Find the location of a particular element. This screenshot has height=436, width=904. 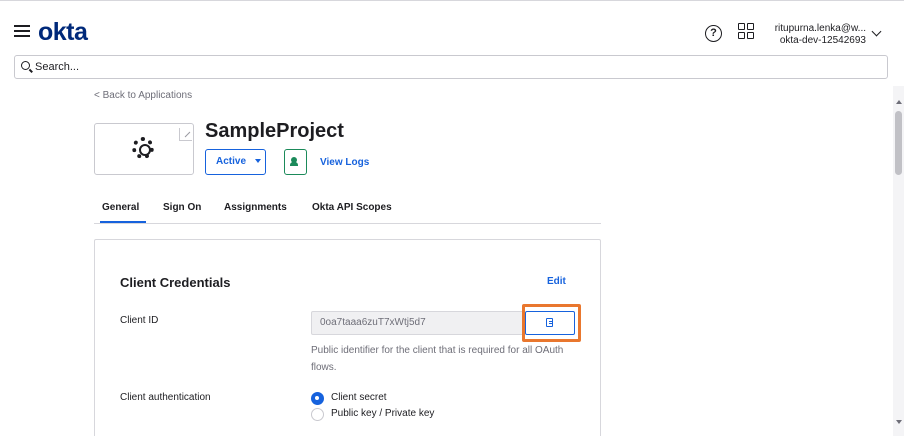

app-logo-box is located at coordinates (144, 149).